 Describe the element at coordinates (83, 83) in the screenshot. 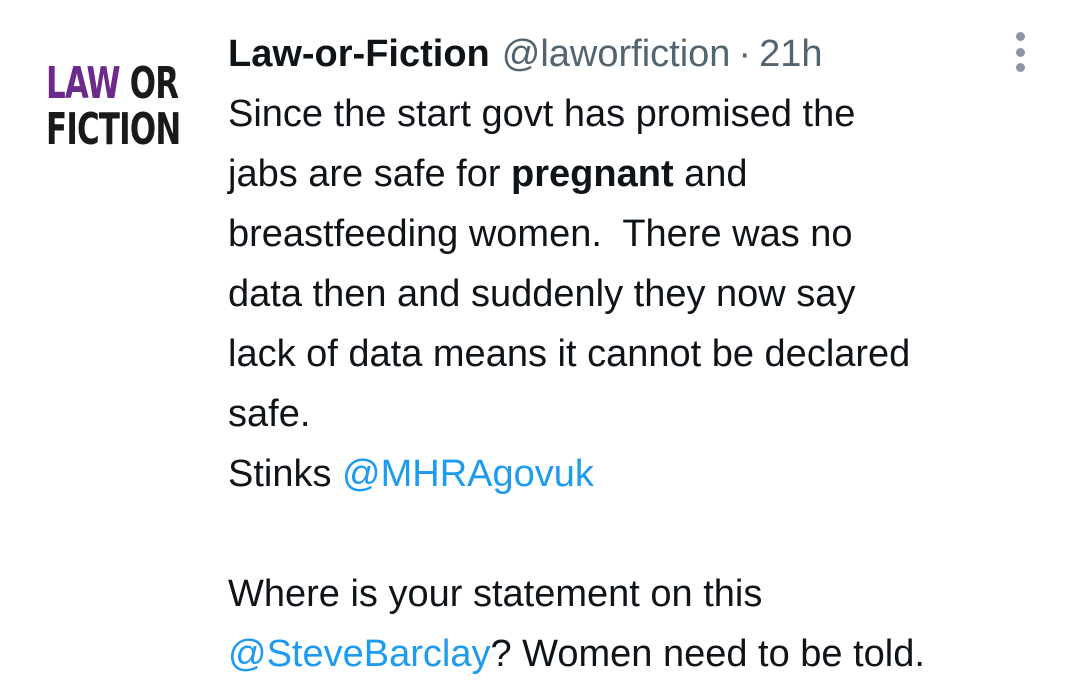

I see `avatar-logo-word-law: LAW` at that location.